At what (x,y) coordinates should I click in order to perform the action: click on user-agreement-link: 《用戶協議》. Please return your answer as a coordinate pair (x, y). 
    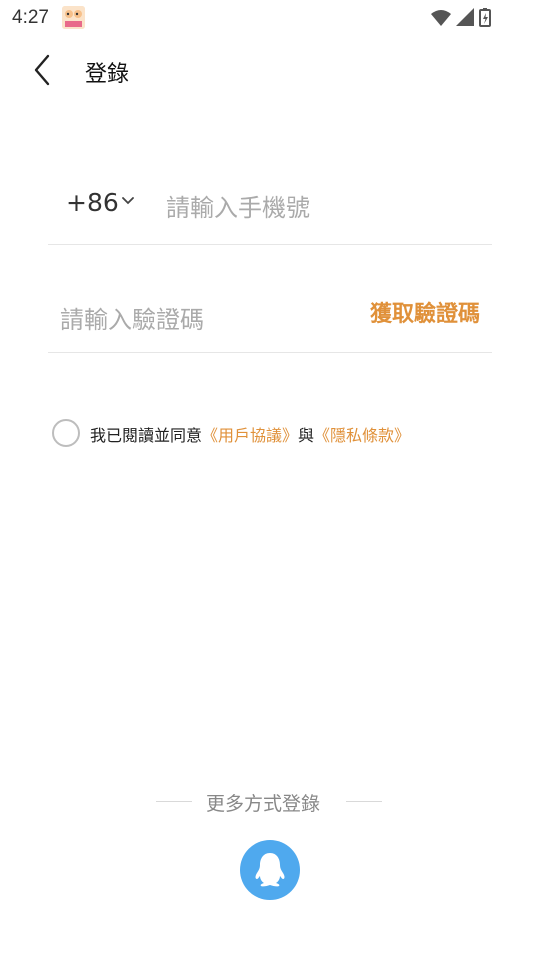
    Looking at the image, I should click on (250, 435).